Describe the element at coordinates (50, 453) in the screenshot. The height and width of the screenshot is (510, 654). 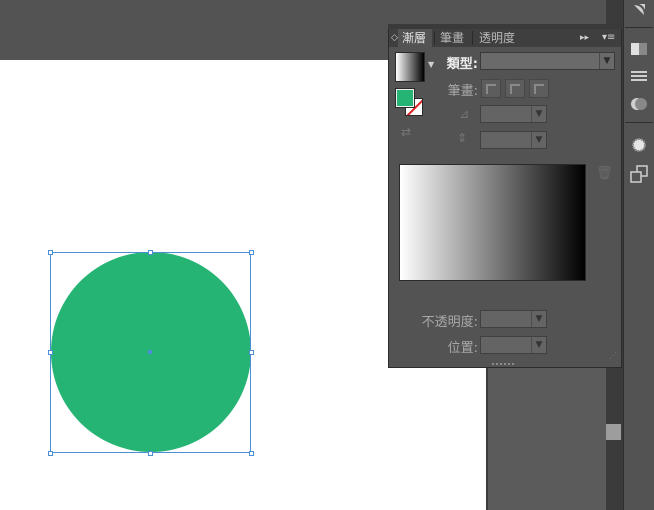
I see `handle-bottom-left` at that location.